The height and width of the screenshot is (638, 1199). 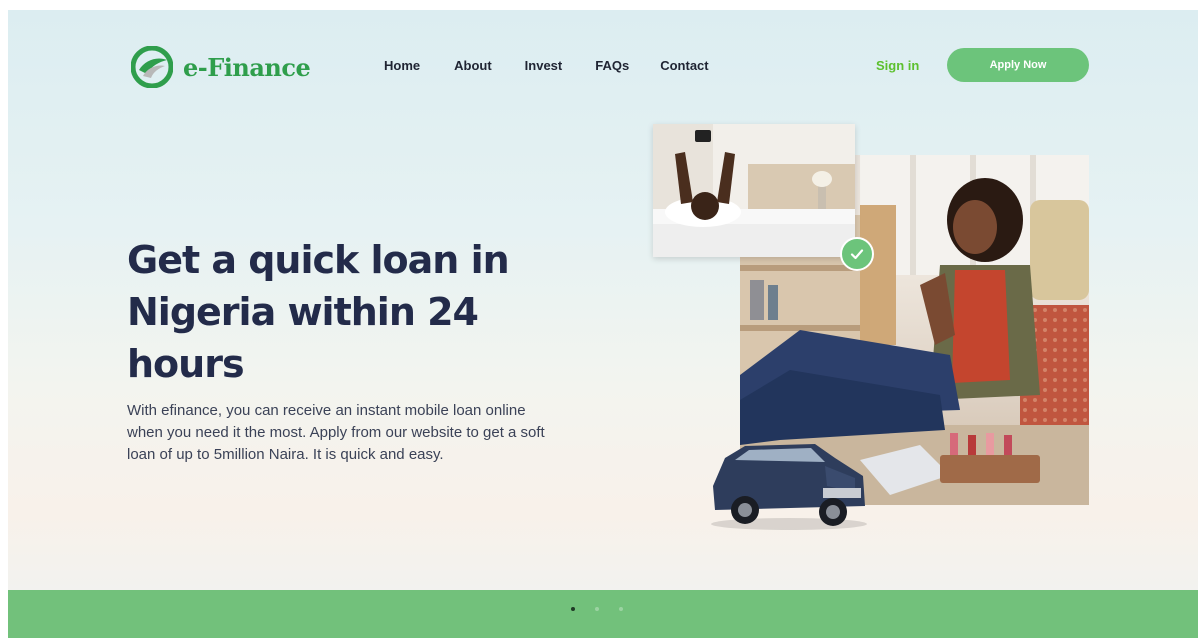 What do you see at coordinates (603, 614) in the screenshot?
I see `bottom-bar` at bounding box center [603, 614].